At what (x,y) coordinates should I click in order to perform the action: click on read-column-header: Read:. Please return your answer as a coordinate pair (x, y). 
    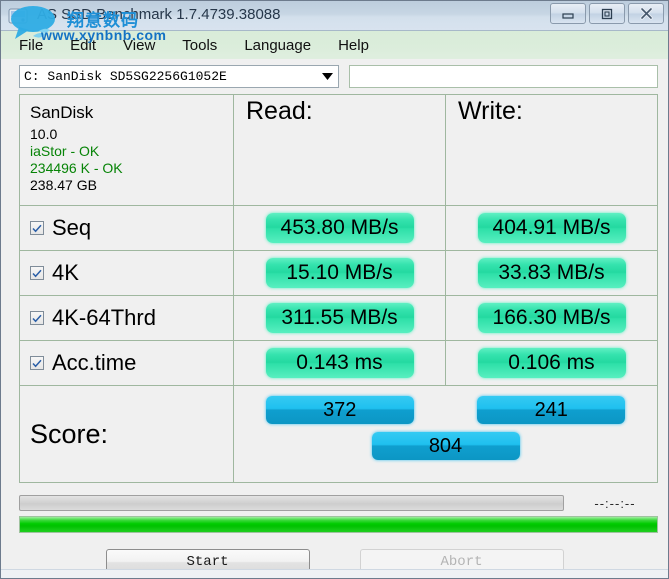
    Looking at the image, I should click on (340, 150).